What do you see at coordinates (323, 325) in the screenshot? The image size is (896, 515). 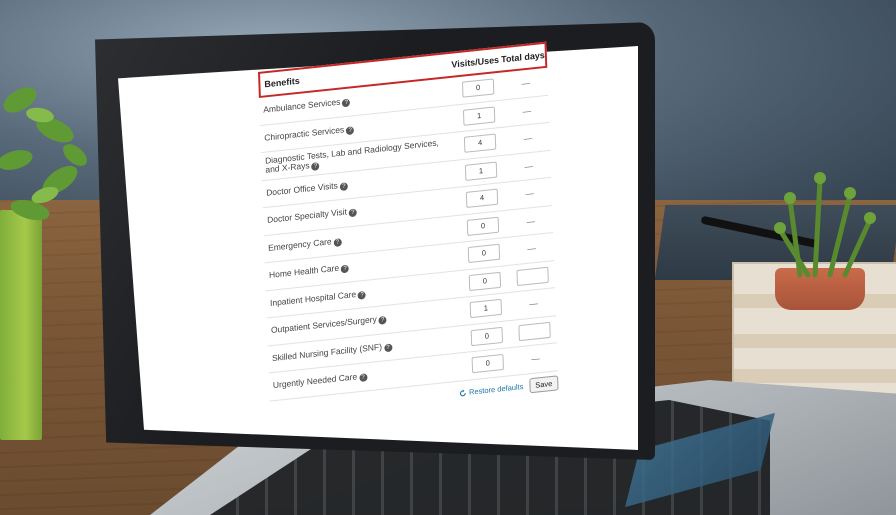 I see `benefit-name: Outpatient Services/Surgery` at bounding box center [323, 325].